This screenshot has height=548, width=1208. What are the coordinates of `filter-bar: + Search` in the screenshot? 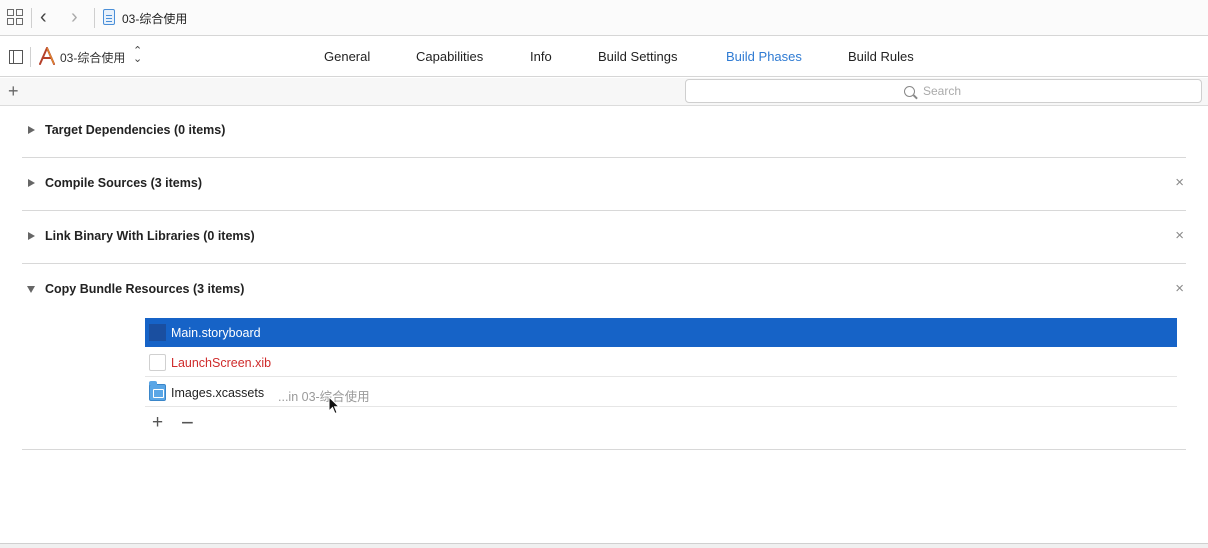 It's located at (604, 92).